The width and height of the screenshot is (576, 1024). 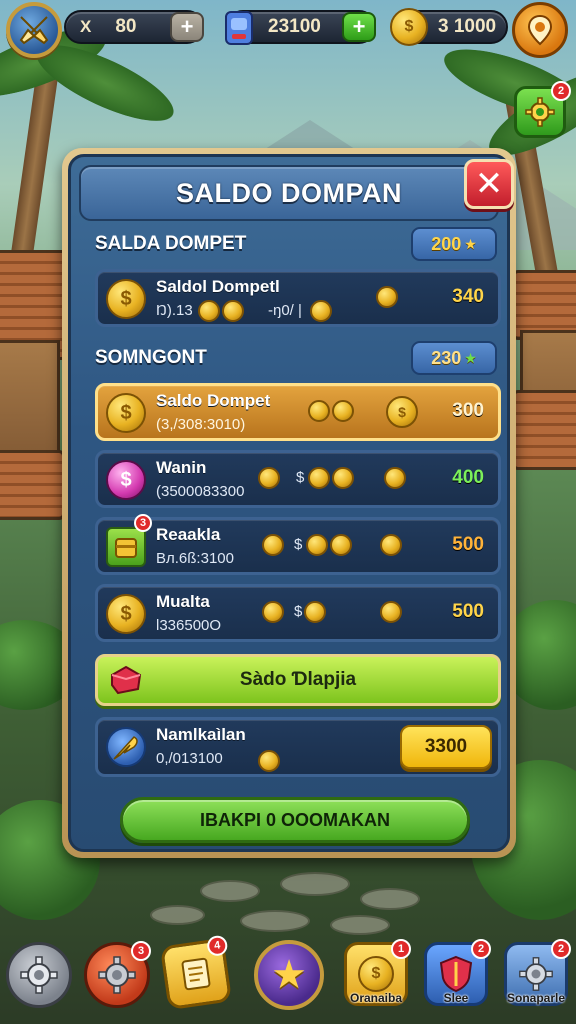 I want to click on treasure-icon, so click(x=126, y=547).